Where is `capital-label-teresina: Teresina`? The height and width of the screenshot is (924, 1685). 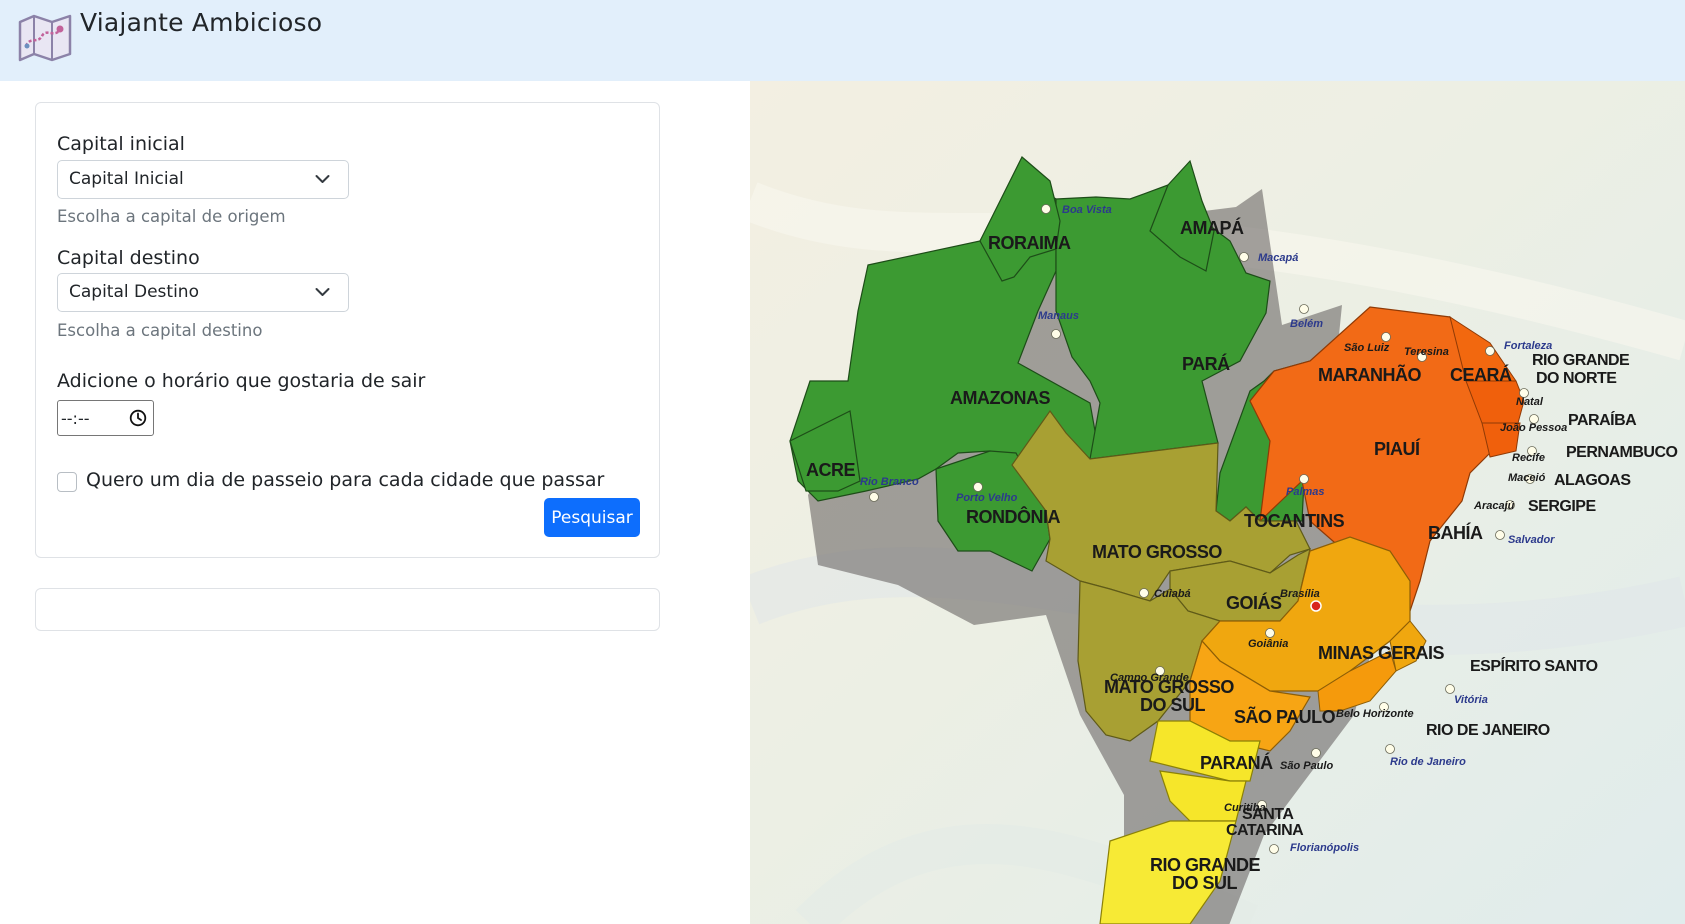 capital-label-teresina: Teresina is located at coordinates (1426, 352).